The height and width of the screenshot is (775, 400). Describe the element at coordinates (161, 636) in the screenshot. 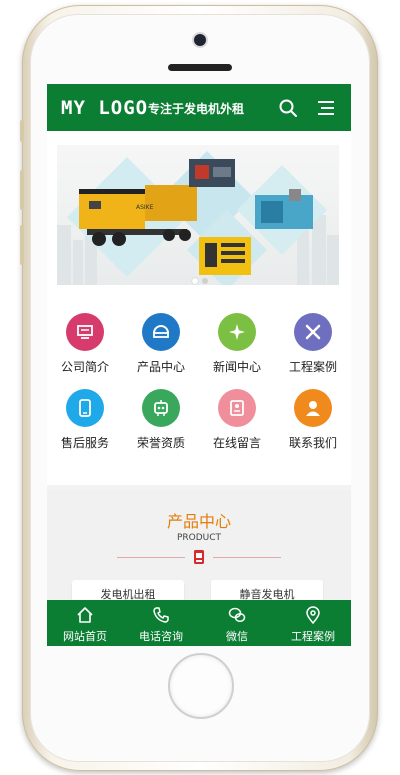

I see `footer-label: 电话咨询` at that location.